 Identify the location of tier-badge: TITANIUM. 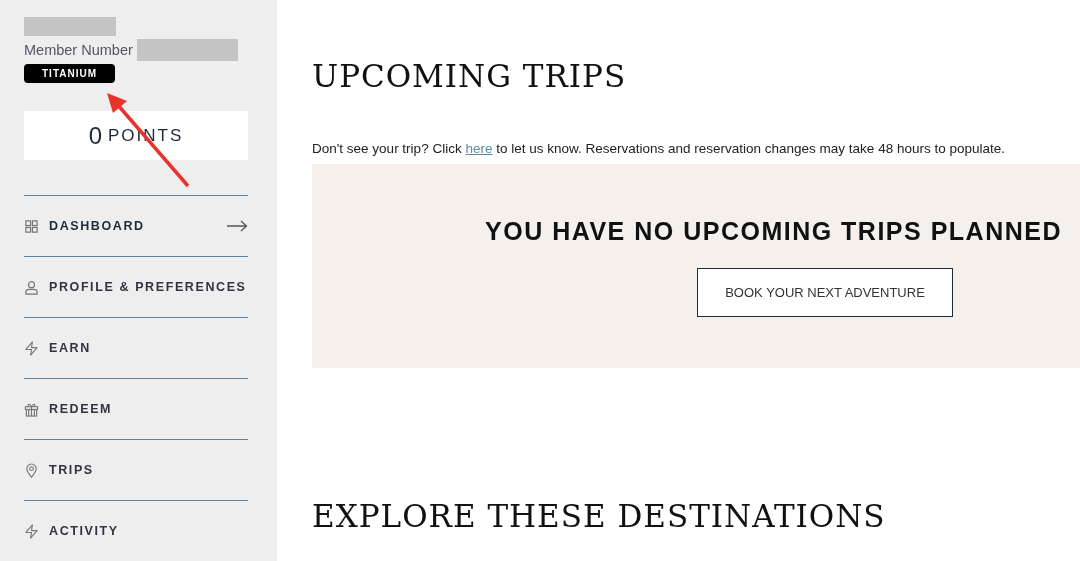
(70, 74).